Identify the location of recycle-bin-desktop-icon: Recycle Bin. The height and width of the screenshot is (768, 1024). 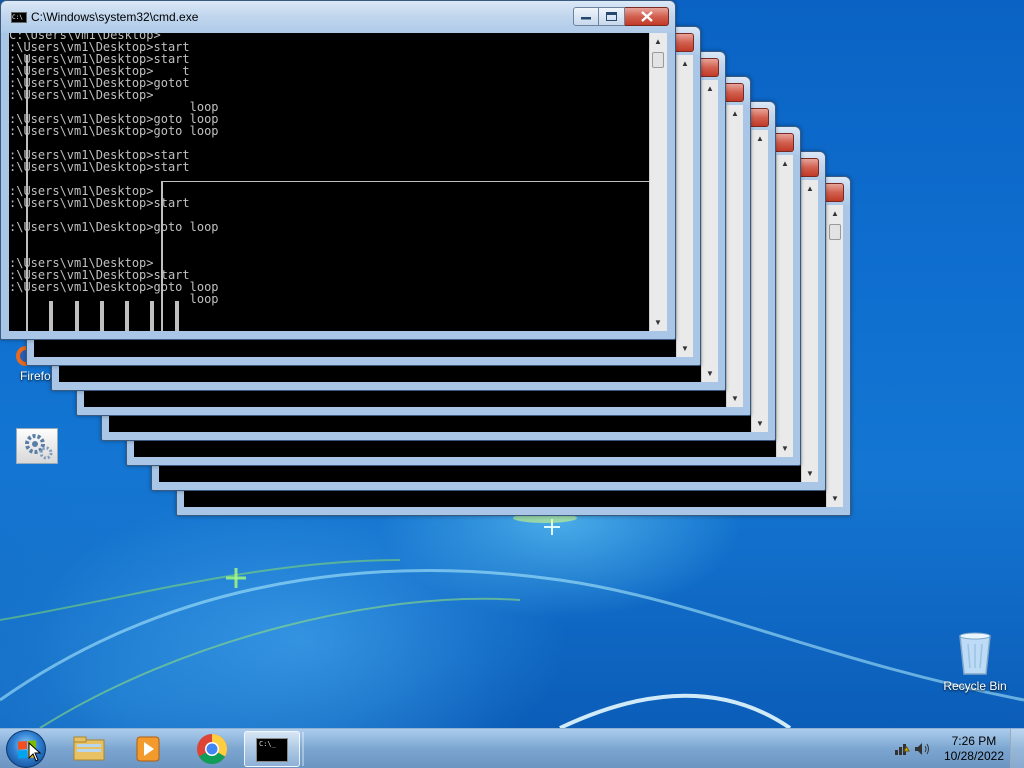
(975, 661).